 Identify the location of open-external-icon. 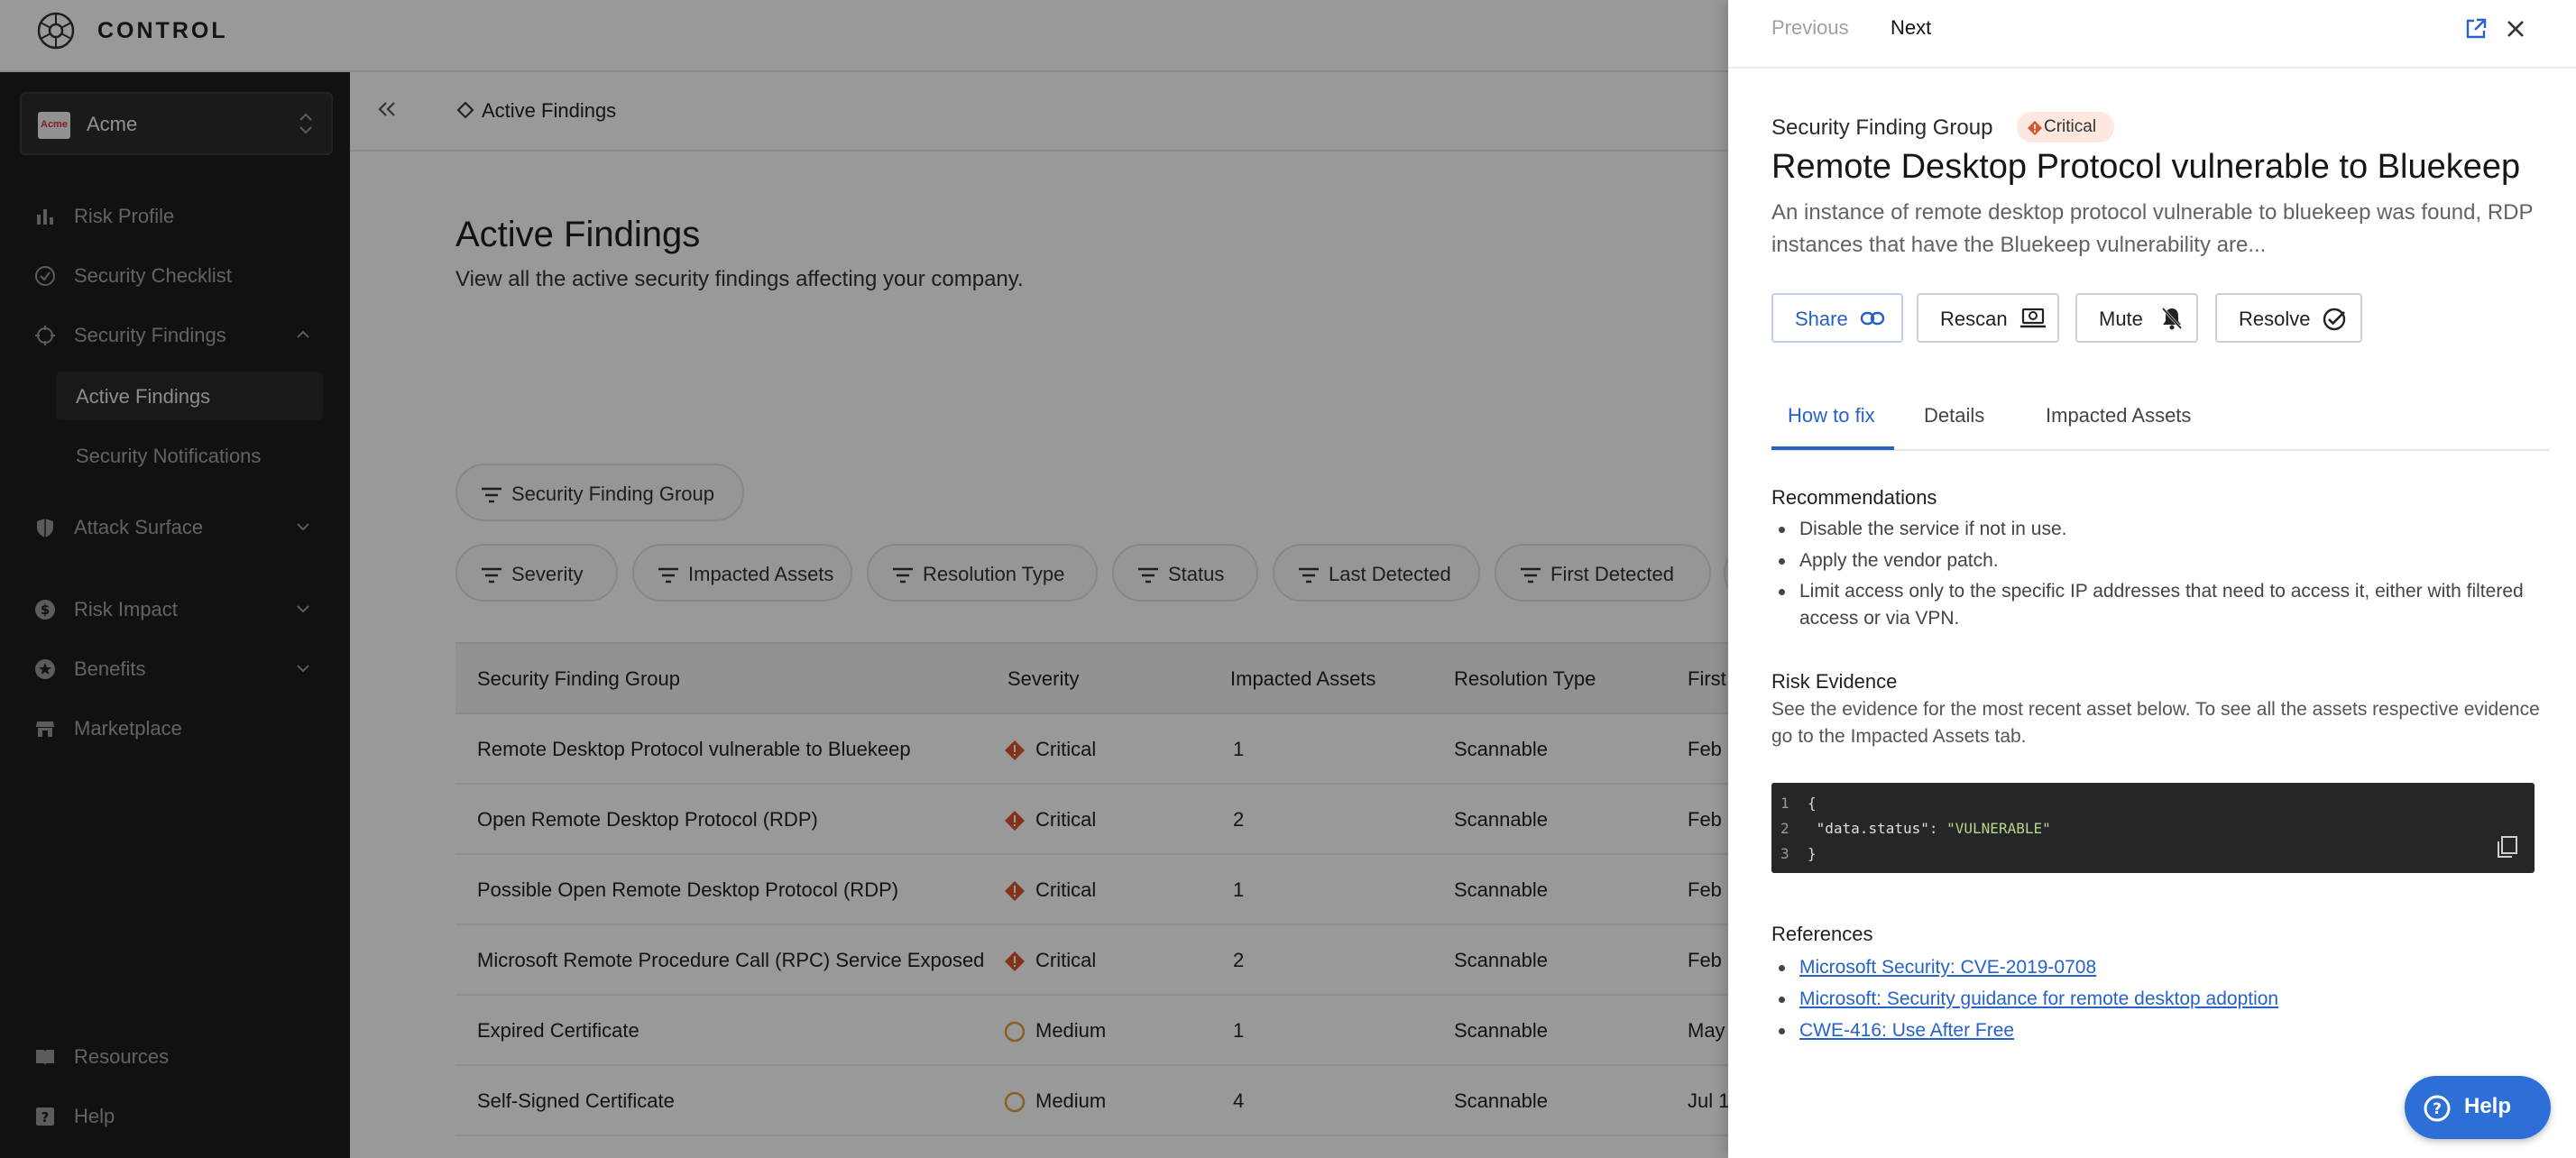
(2476, 29).